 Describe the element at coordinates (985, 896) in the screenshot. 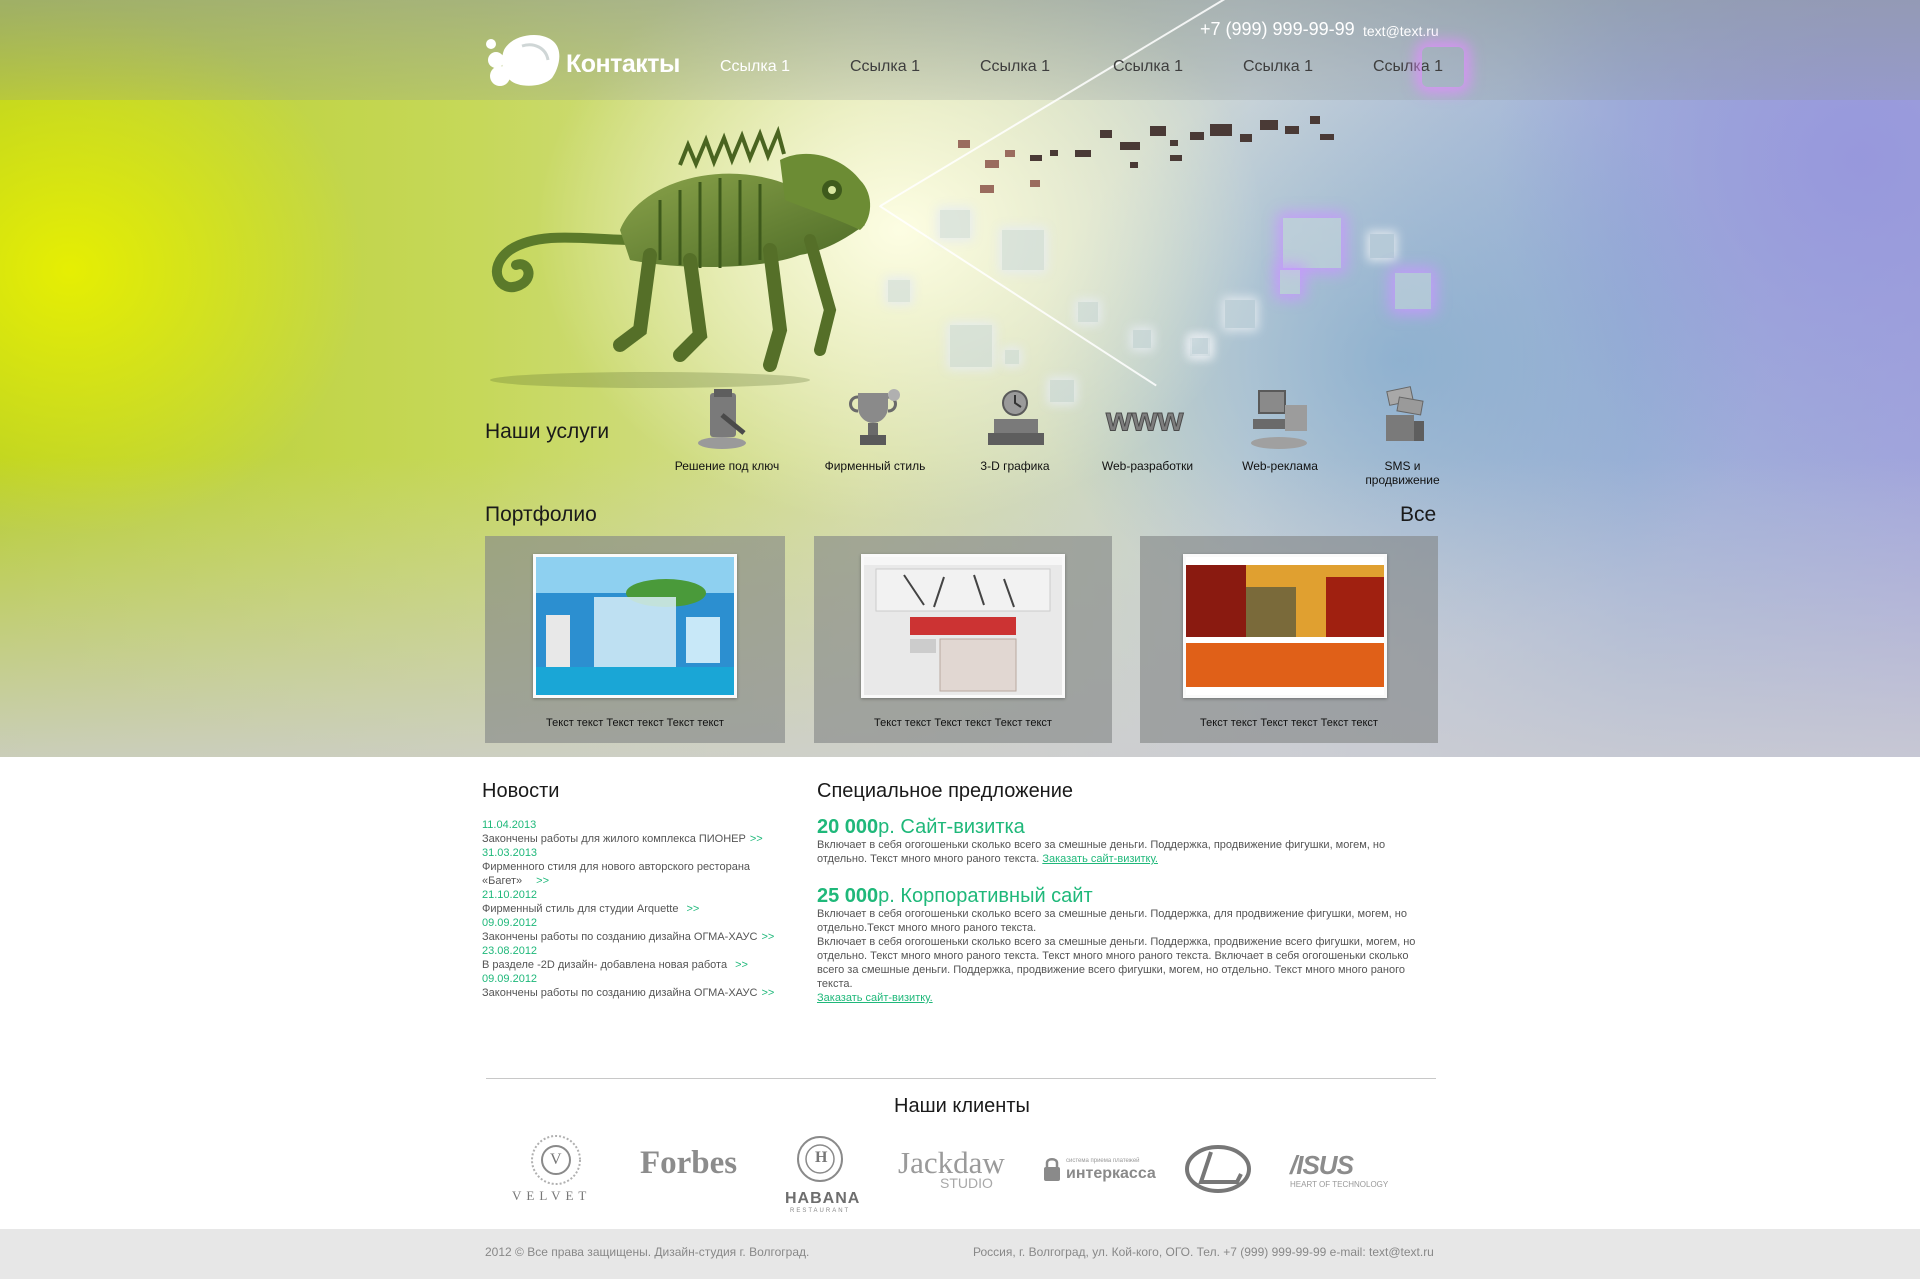

I see `offer-price-suffix: р. Корпоративный сайт` at that location.